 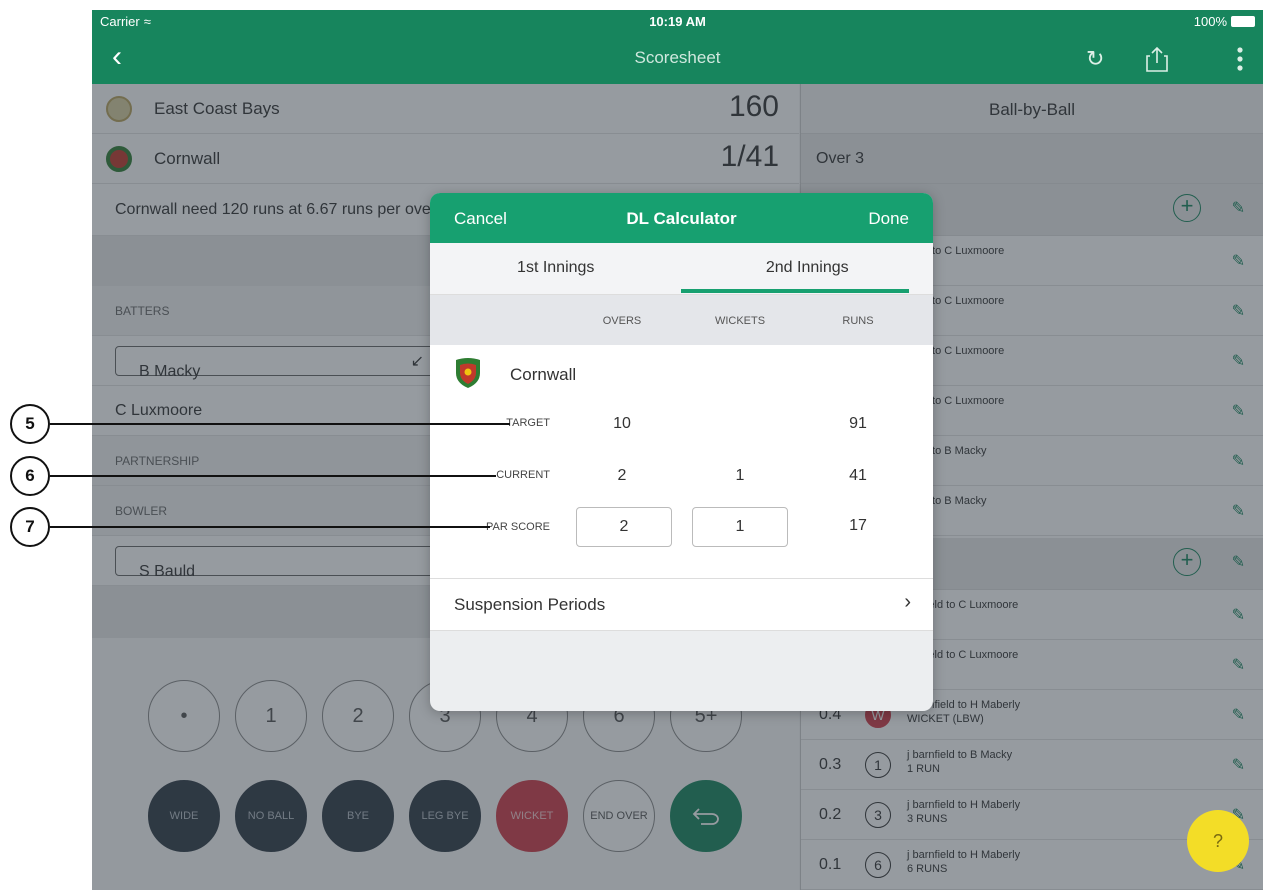 What do you see at coordinates (740, 527) in the screenshot?
I see `par-wickets-input: 1` at bounding box center [740, 527].